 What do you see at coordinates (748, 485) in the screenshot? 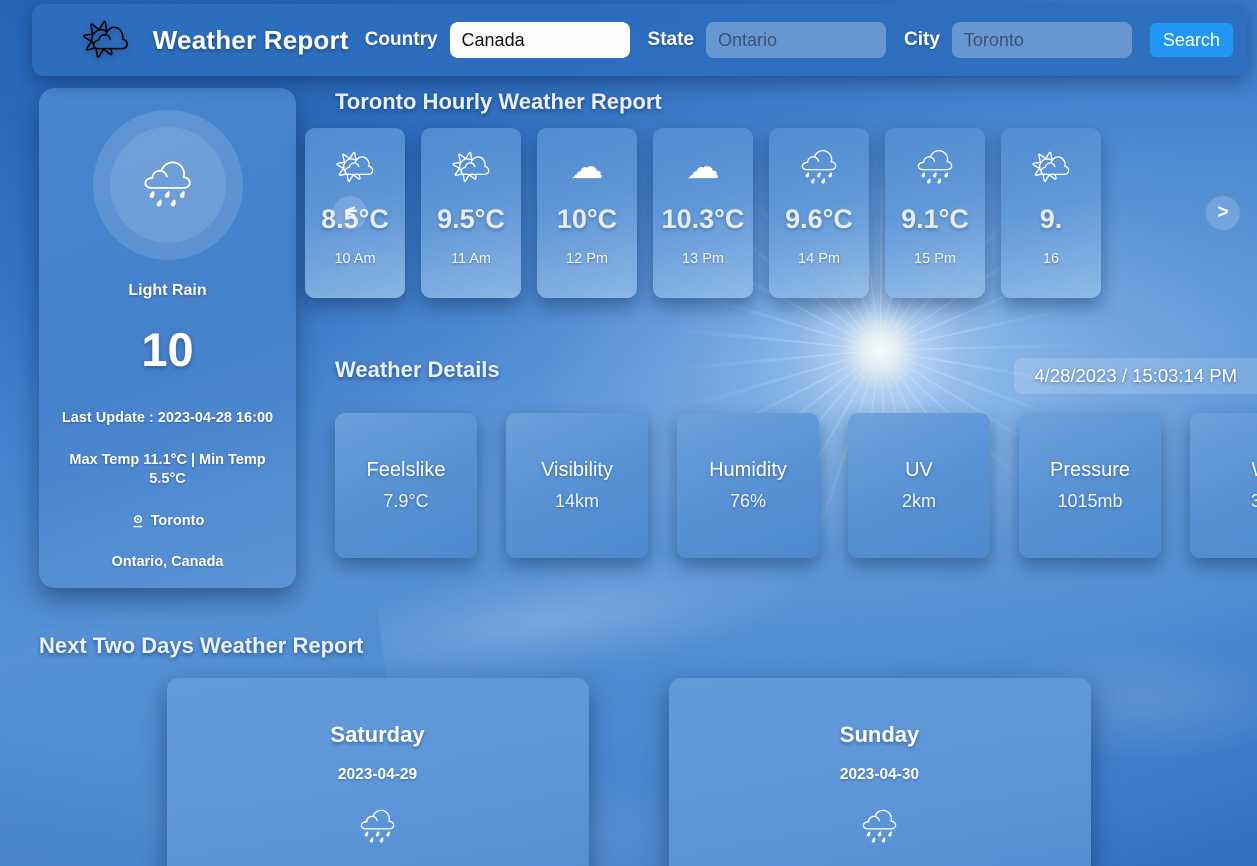
I see `weather-detail-card: Humidity 76%` at bounding box center [748, 485].